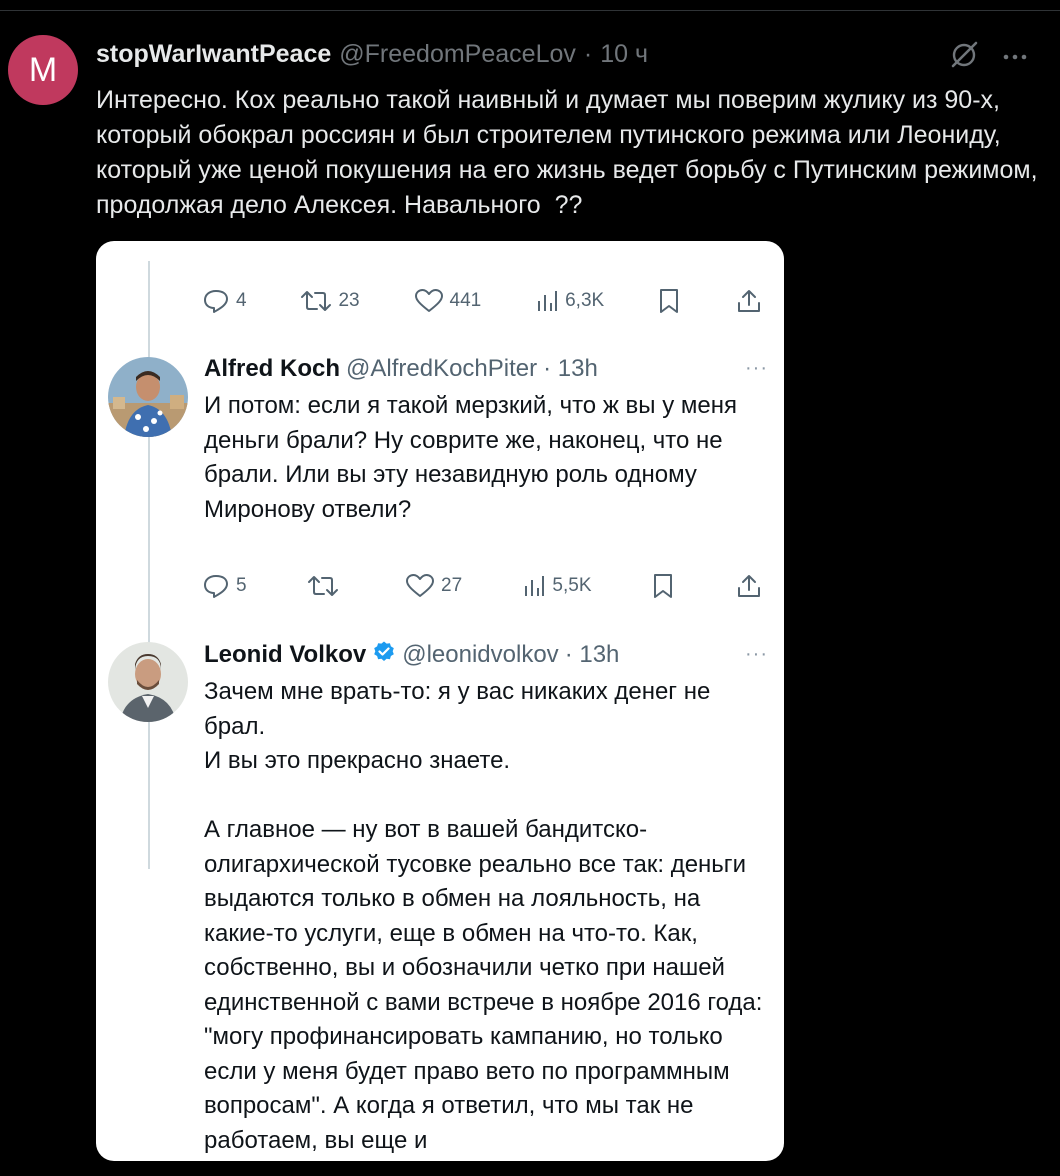  Describe the element at coordinates (149, 565) in the screenshot. I see `thread-line` at that location.